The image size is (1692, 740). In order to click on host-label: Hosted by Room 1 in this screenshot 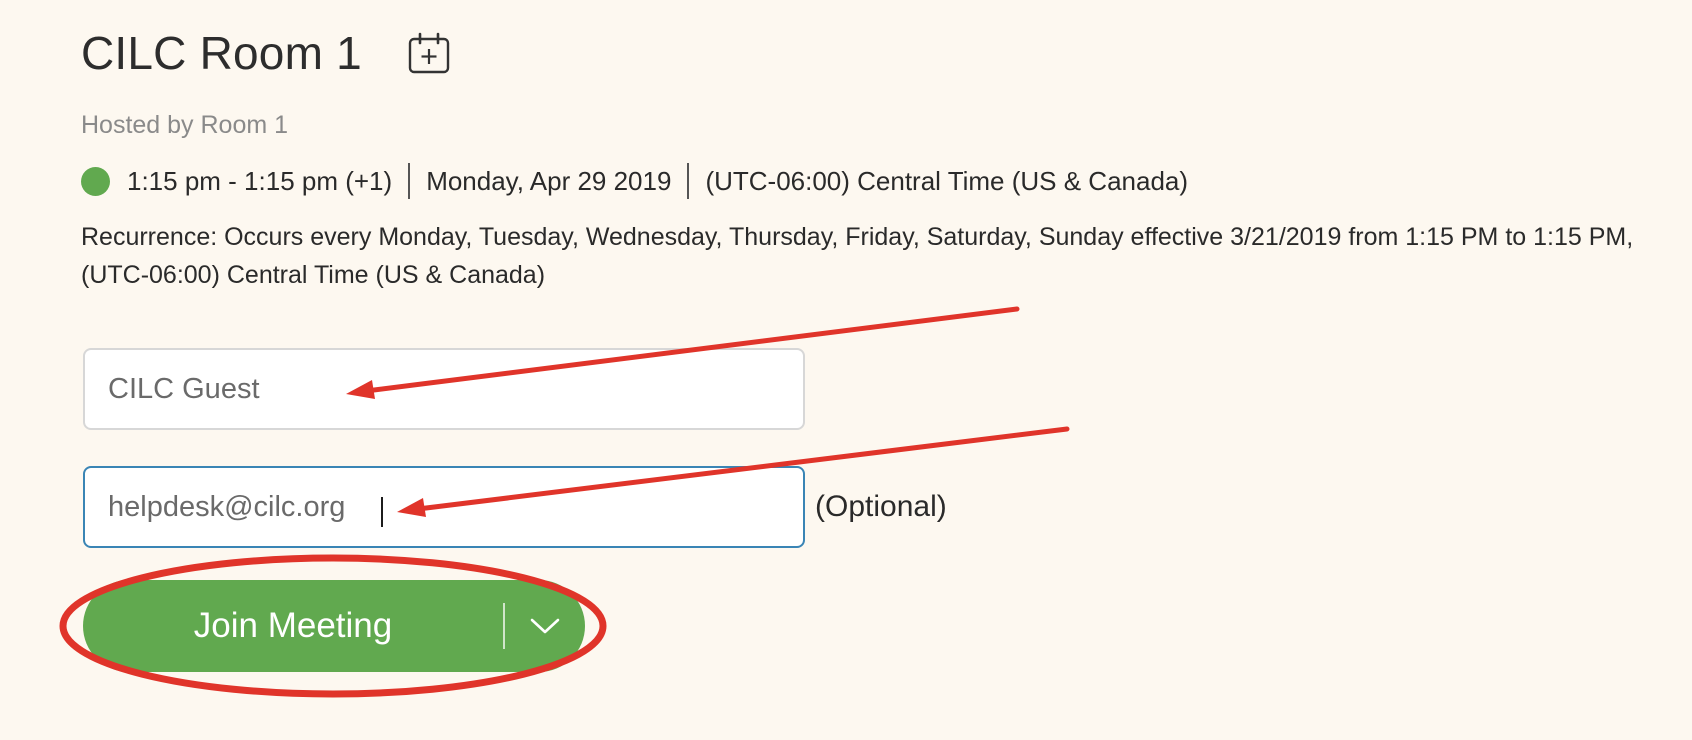, I will do `click(185, 125)`.